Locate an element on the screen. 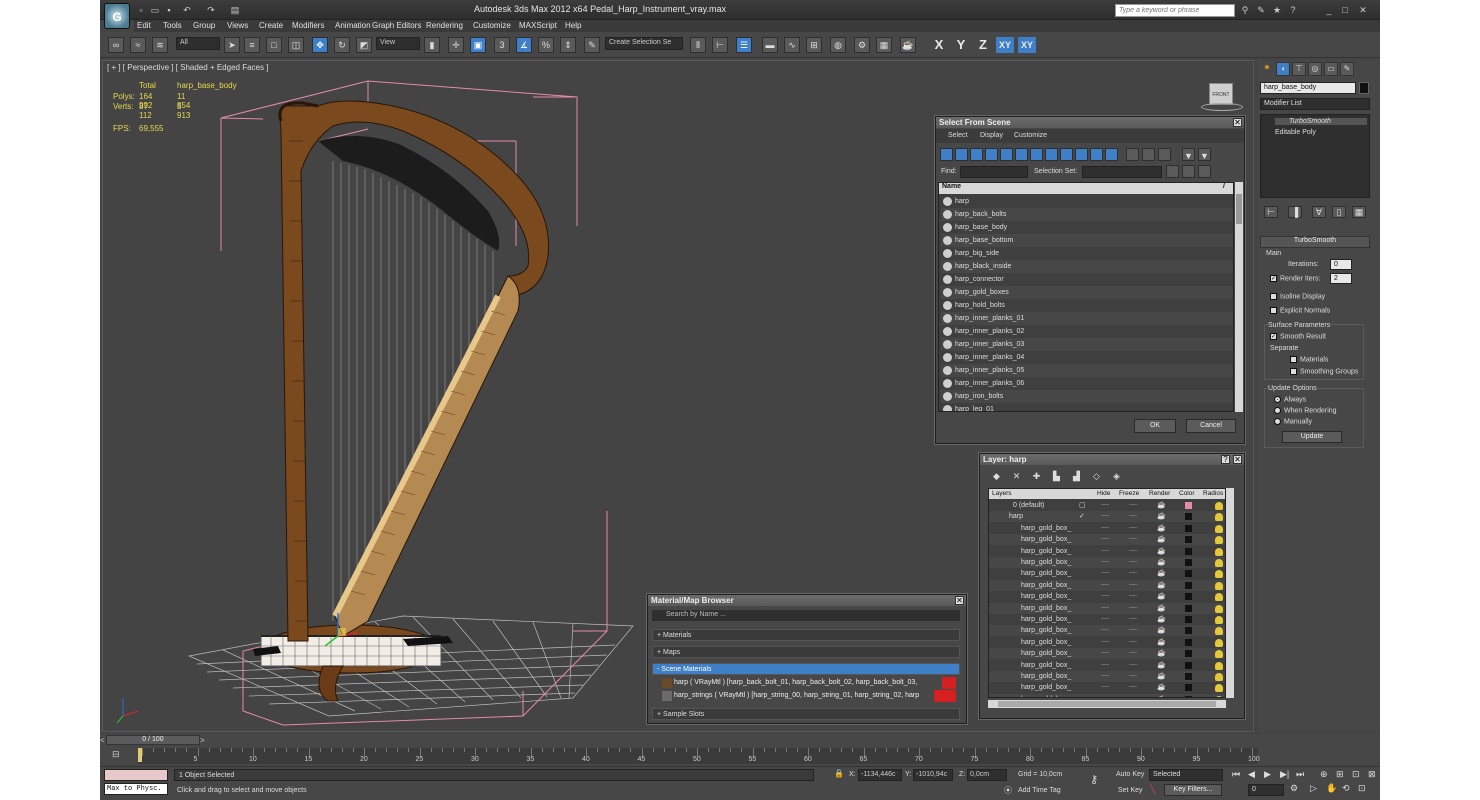 The height and width of the screenshot is (800, 1480). curve-editor-icon: ∿ is located at coordinates (792, 45).